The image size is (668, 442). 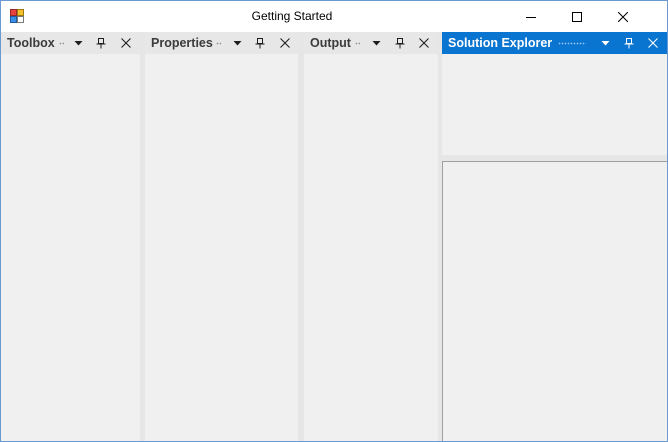 I want to click on properties-pin-button, so click(x=260, y=43).